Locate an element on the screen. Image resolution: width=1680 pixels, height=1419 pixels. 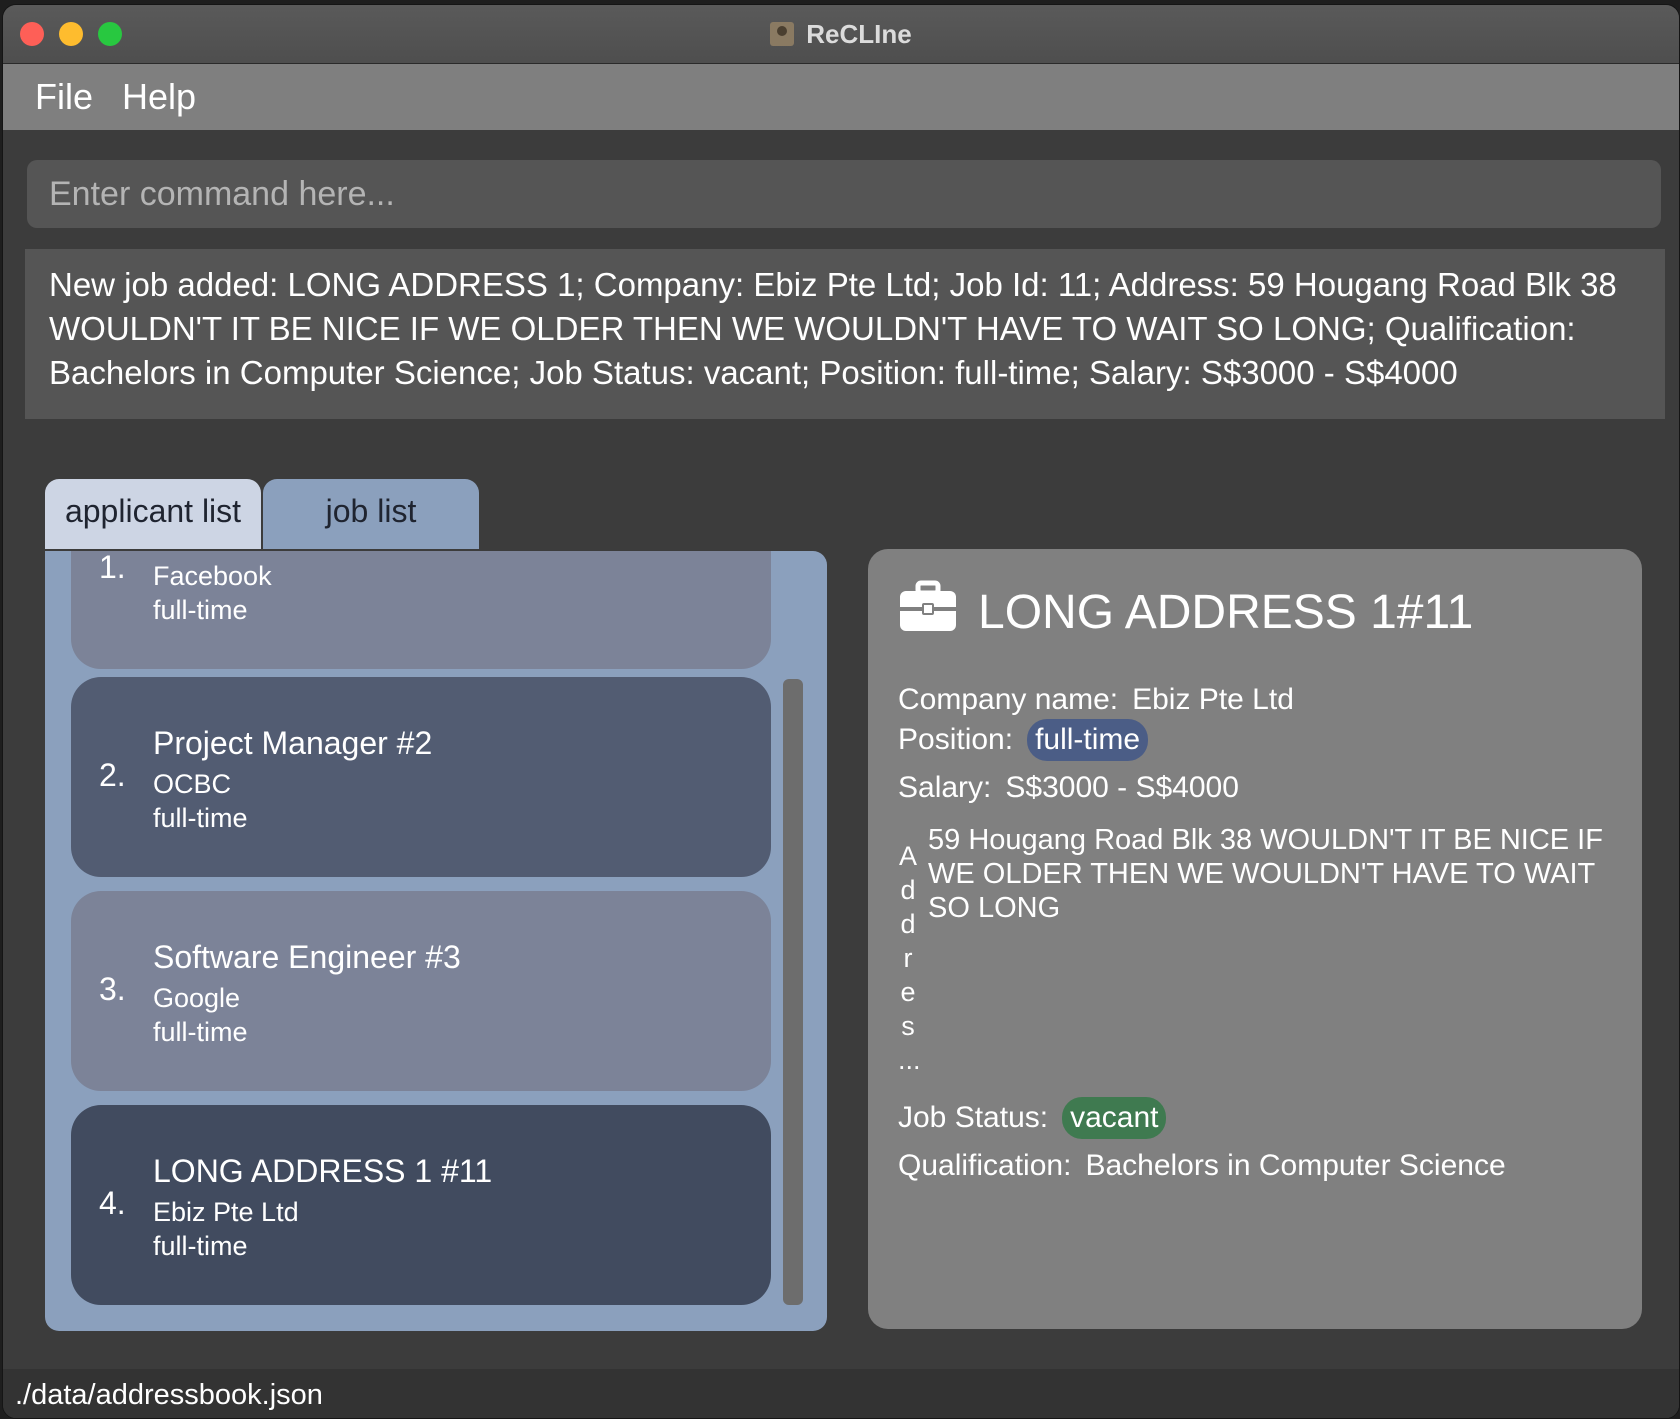
job-index: 4. is located at coordinates (112, 1203).